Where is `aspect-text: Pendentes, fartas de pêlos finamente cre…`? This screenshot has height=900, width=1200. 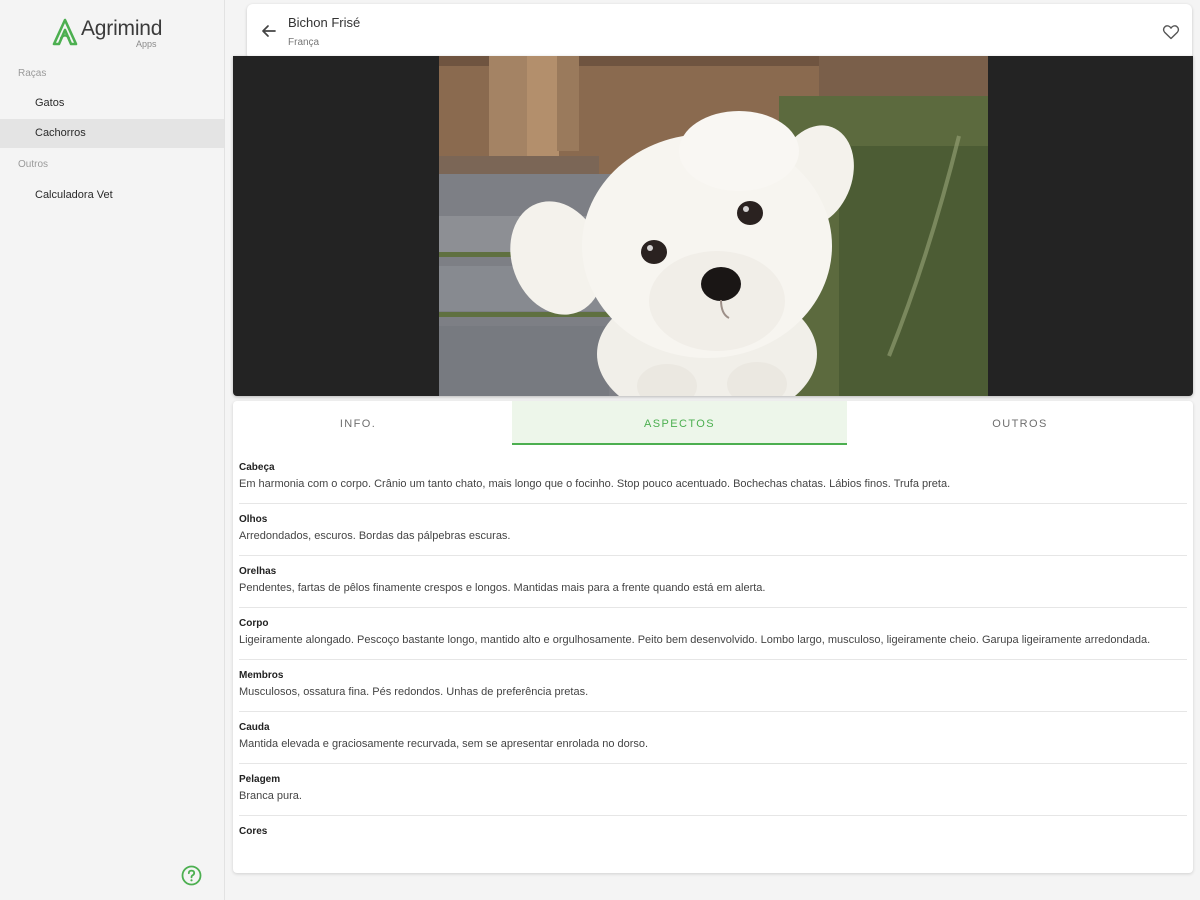 aspect-text: Pendentes, fartas de pêlos finamente cre… is located at coordinates (502, 588).